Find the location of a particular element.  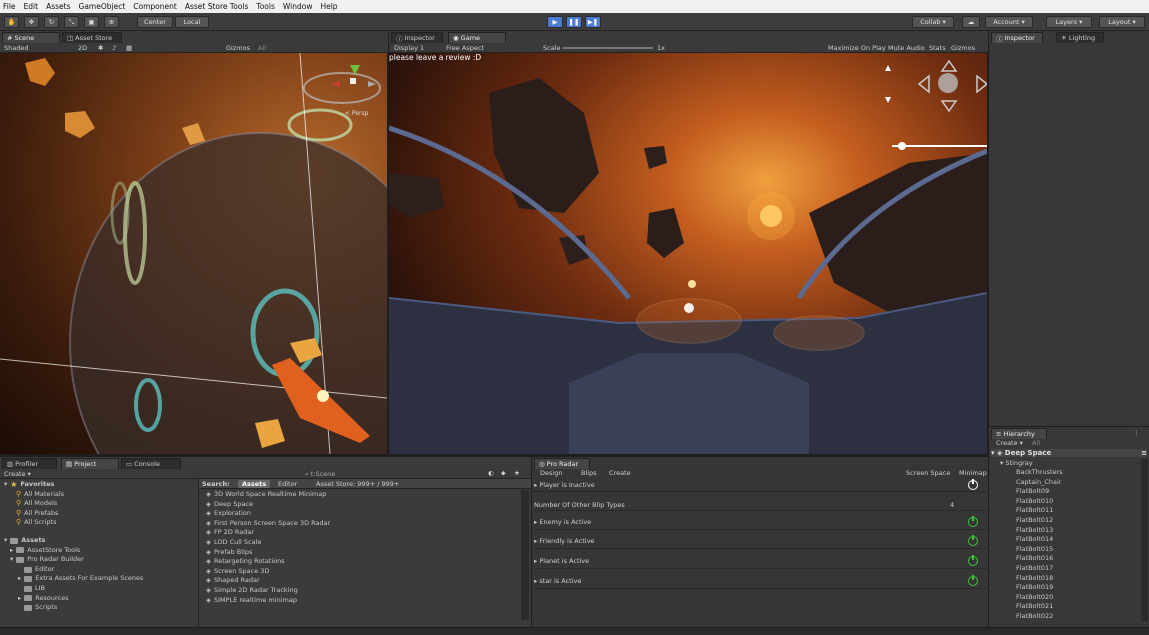

menu-window: Window is located at coordinates (298, 6).